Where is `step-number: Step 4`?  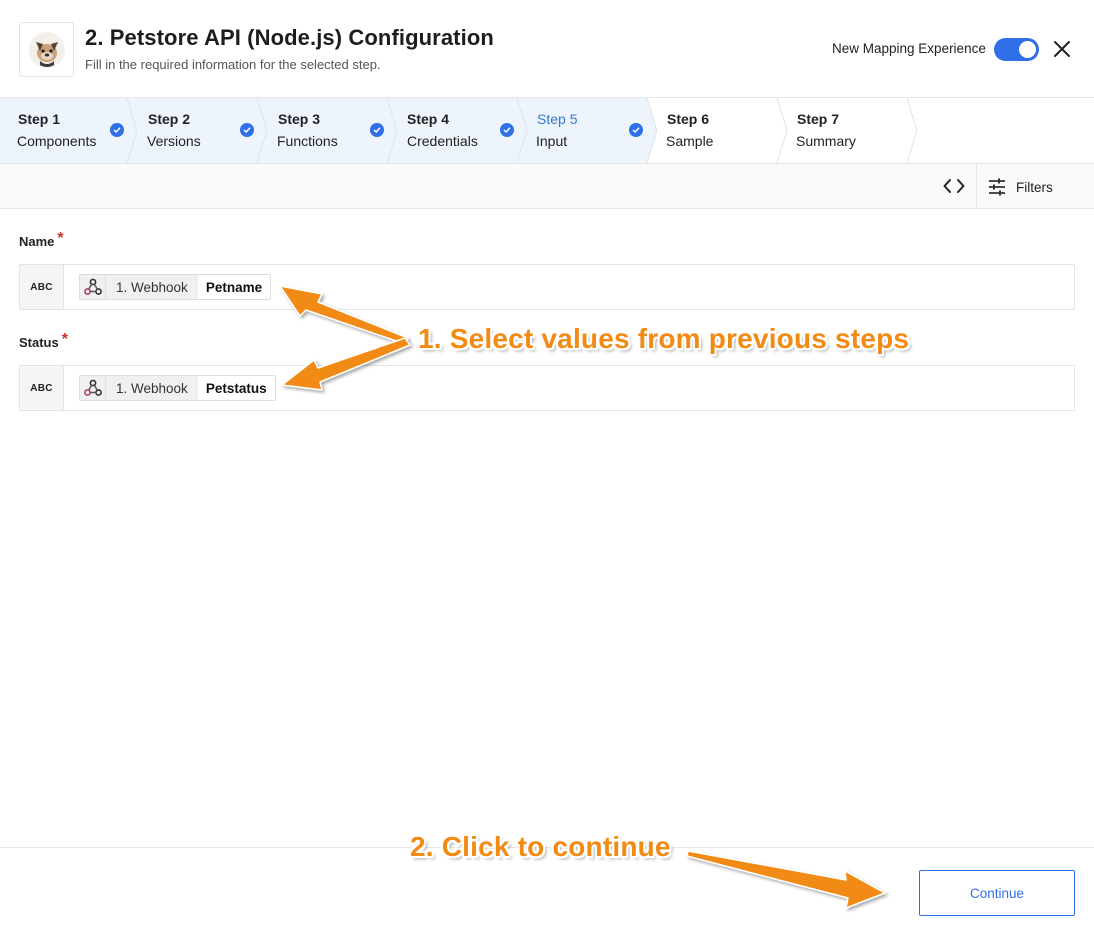
step-number: Step 4 is located at coordinates (428, 119).